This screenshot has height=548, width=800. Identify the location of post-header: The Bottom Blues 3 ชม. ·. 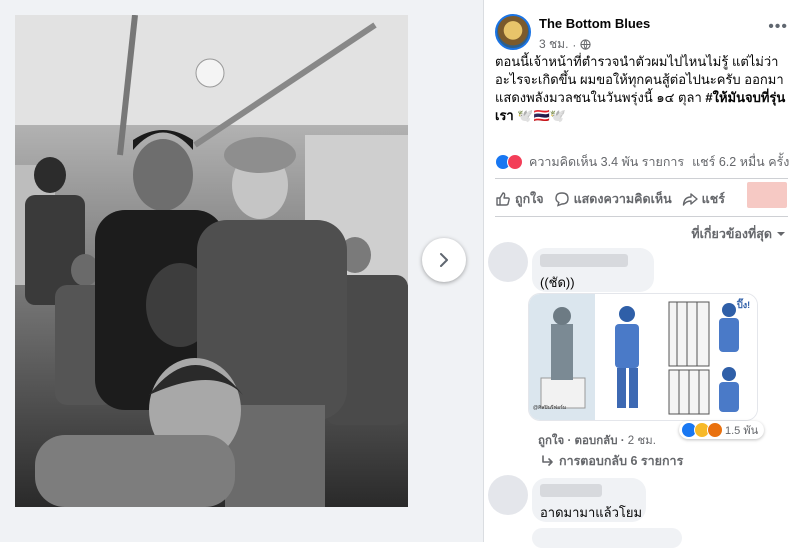
(572, 34).